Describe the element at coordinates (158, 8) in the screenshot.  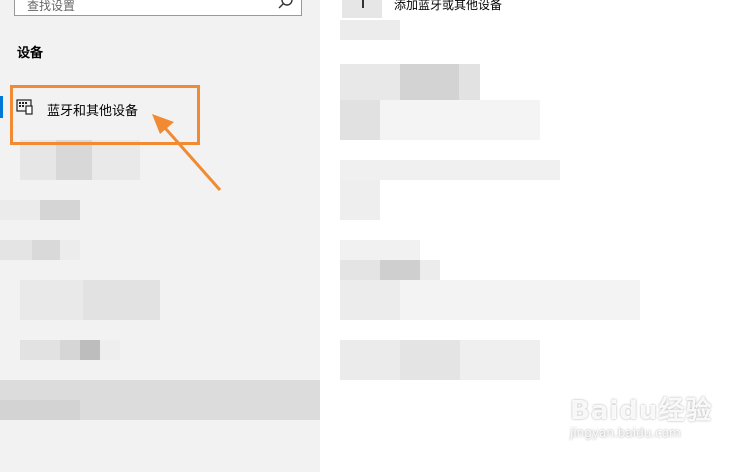
I see `search-input: 查找设置` at that location.